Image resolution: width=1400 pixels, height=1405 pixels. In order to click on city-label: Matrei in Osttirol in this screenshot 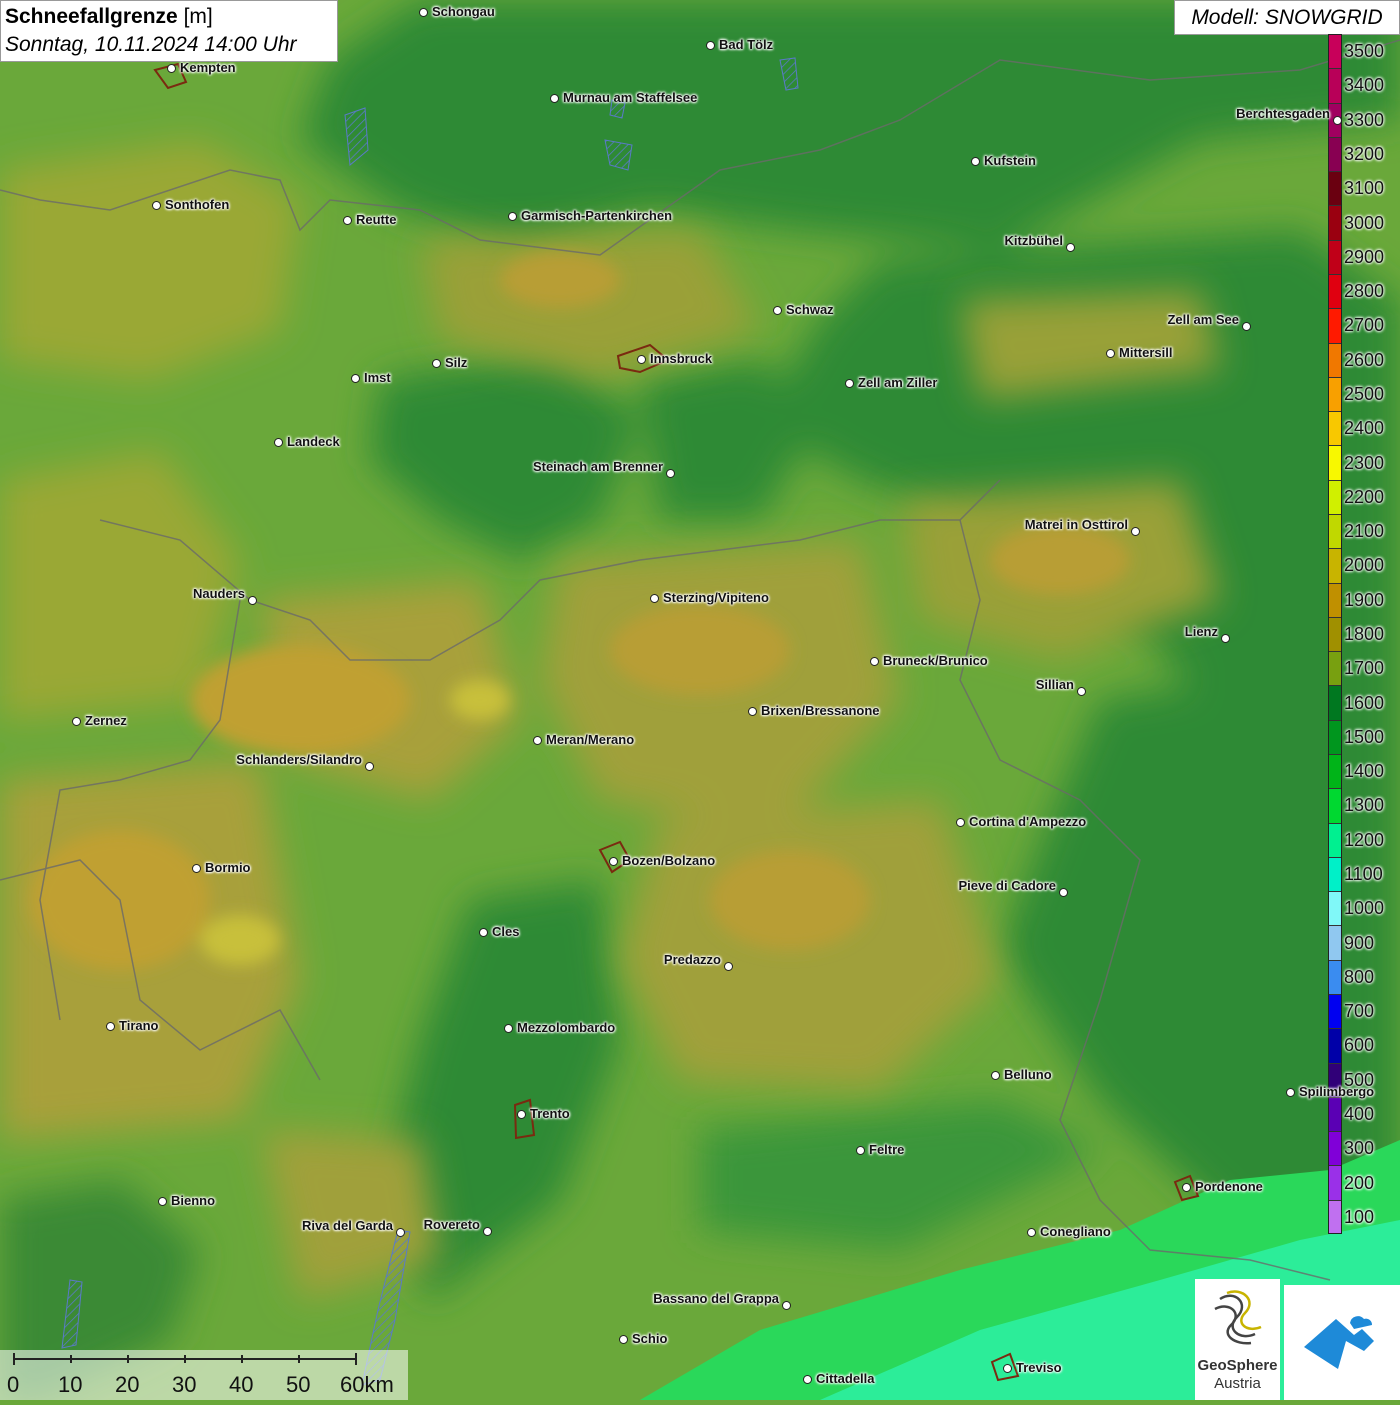, I will do `click(1076, 524)`.